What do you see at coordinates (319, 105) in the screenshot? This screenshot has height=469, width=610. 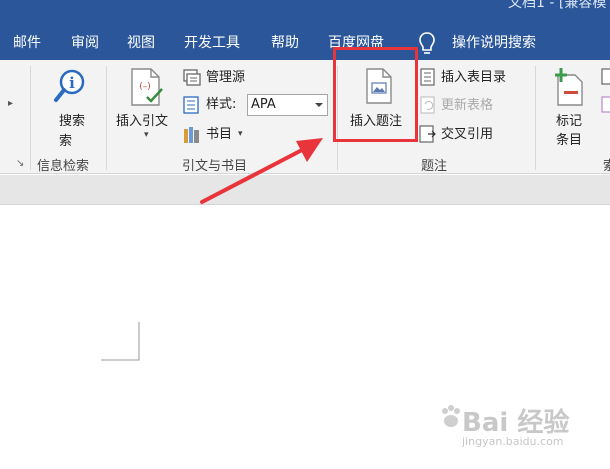 I see `chevron-down-icon` at bounding box center [319, 105].